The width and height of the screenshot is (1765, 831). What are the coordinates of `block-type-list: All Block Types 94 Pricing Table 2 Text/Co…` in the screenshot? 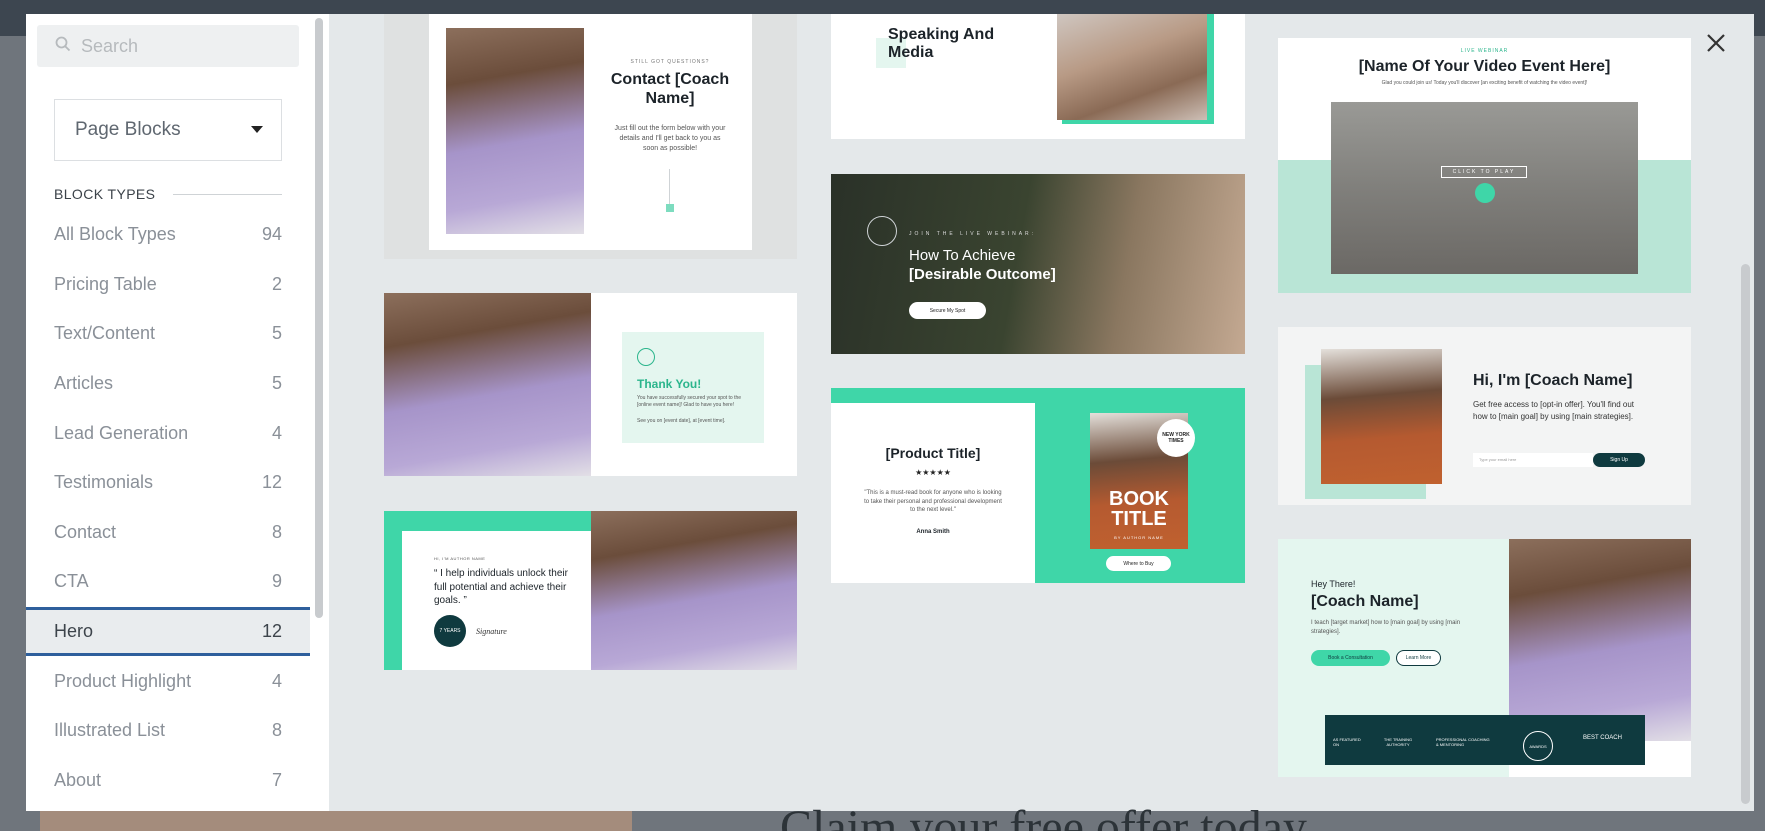 It's located at (168, 507).